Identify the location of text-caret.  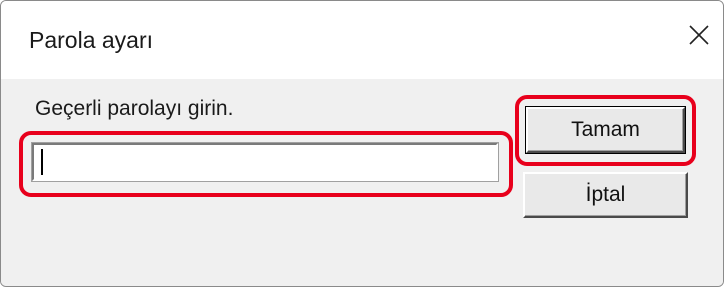
(42, 162).